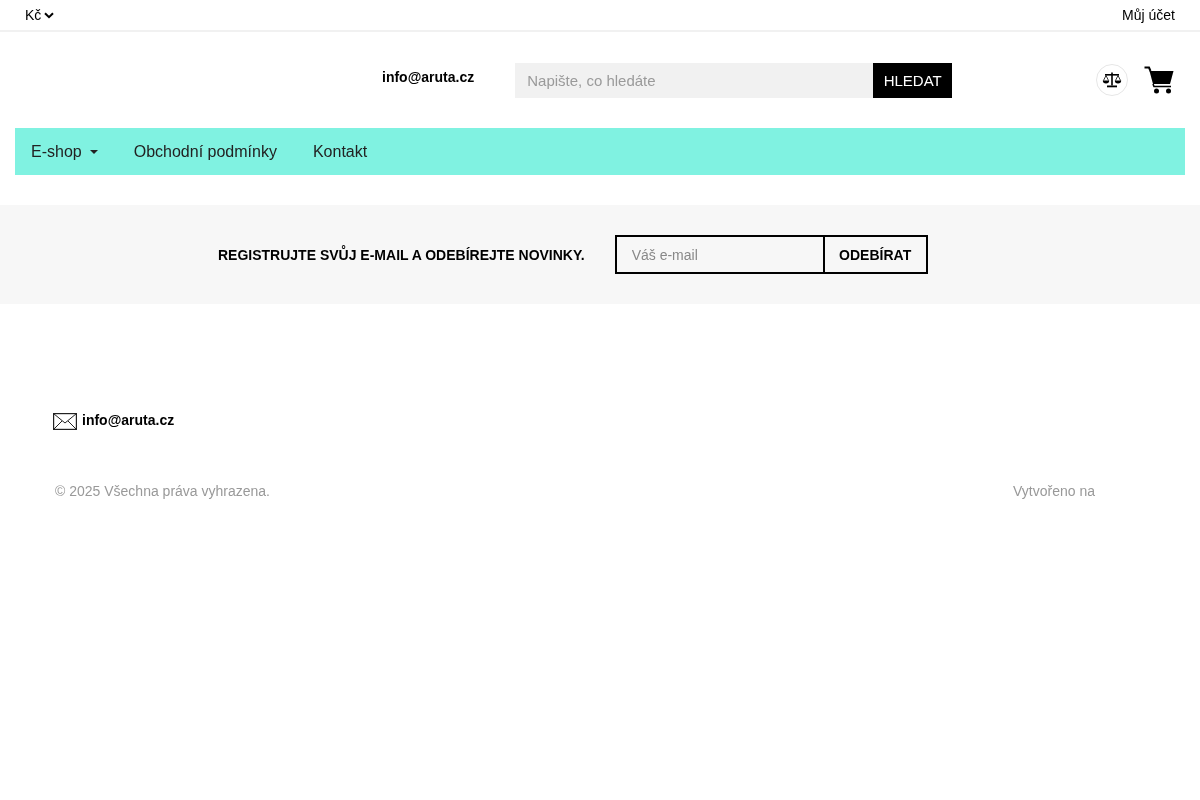 The height and width of the screenshot is (800, 1200). Describe the element at coordinates (719, 254) in the screenshot. I see `email-field: Váš e-mail` at that location.